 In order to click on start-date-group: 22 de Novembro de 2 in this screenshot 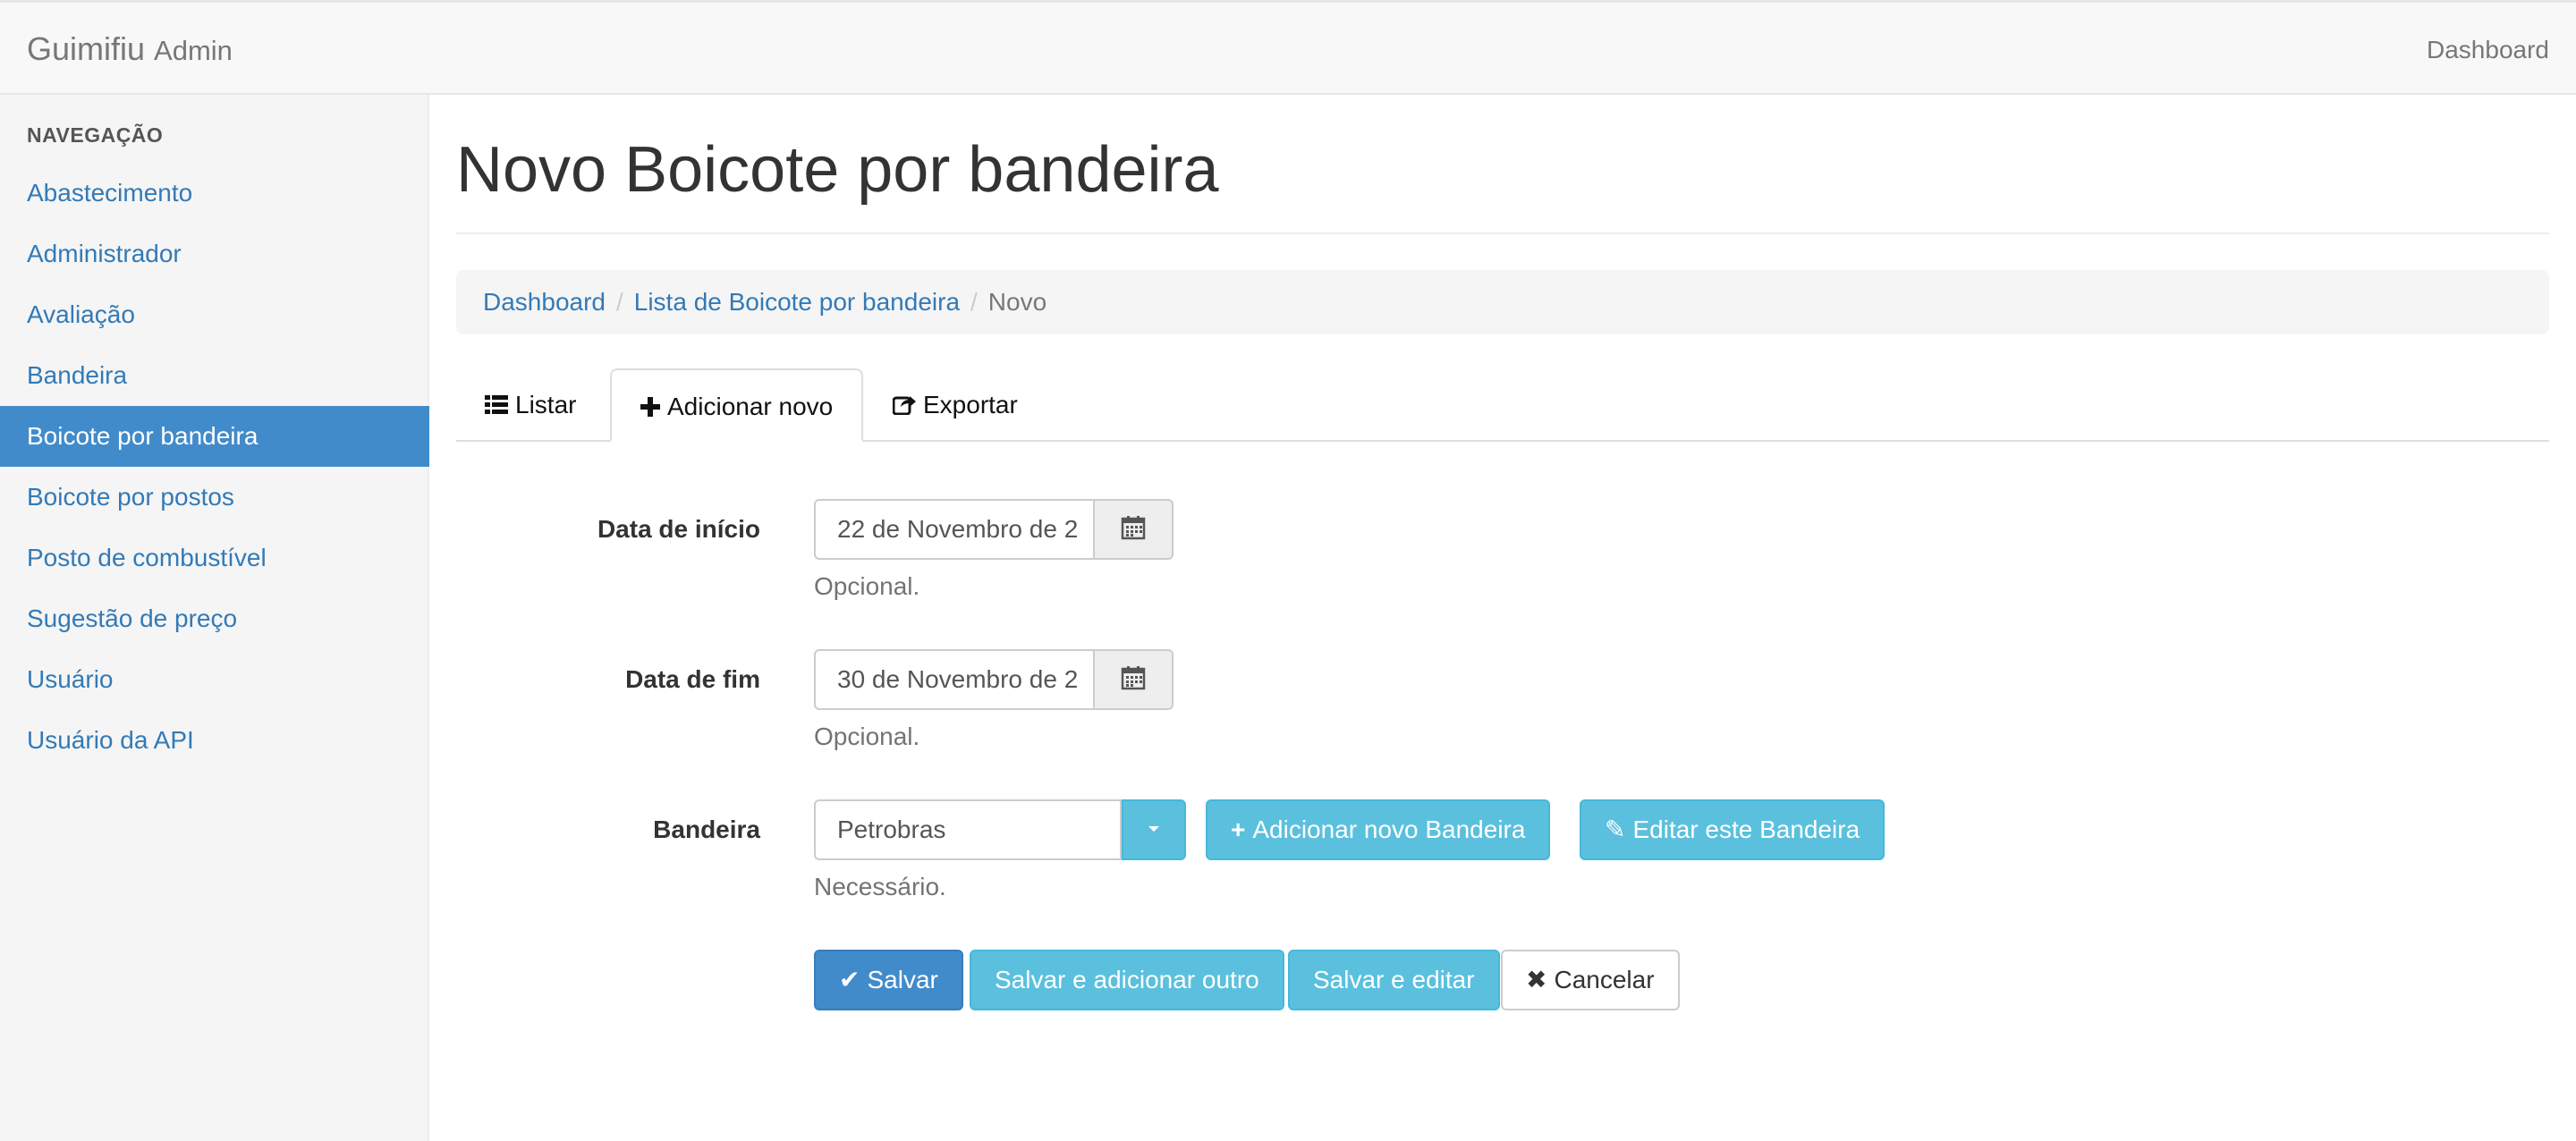, I will do `click(994, 529)`.